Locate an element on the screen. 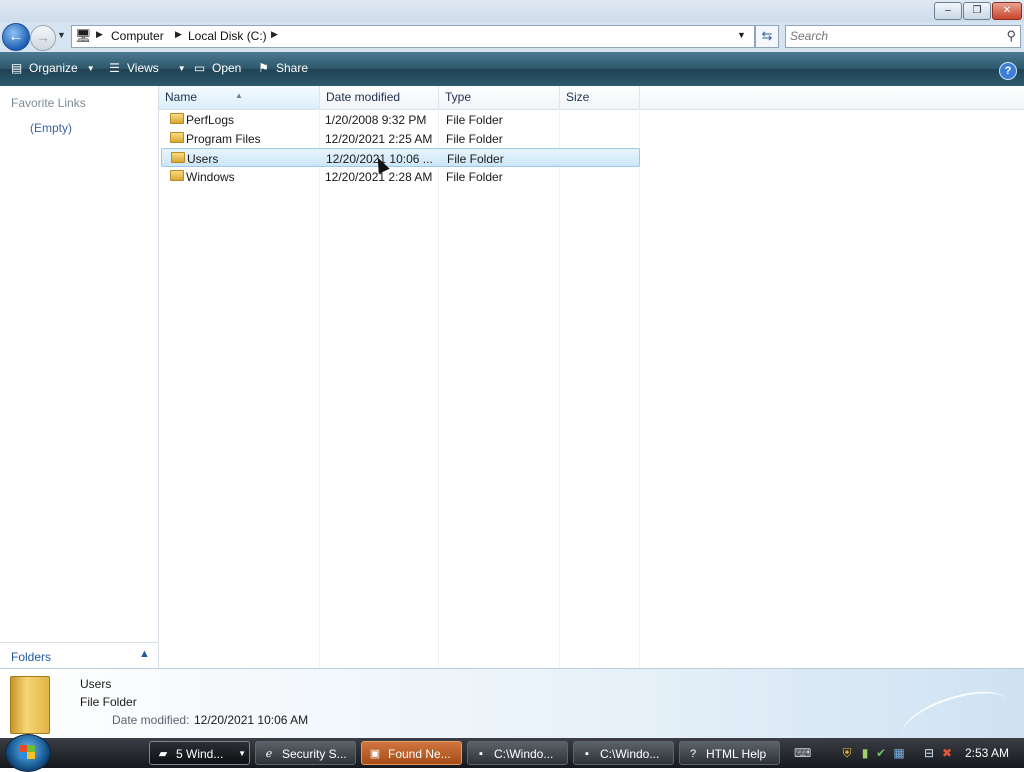 The height and width of the screenshot is (772, 1024). views-button: ☰ Views ▼ is located at coordinates (146, 68).